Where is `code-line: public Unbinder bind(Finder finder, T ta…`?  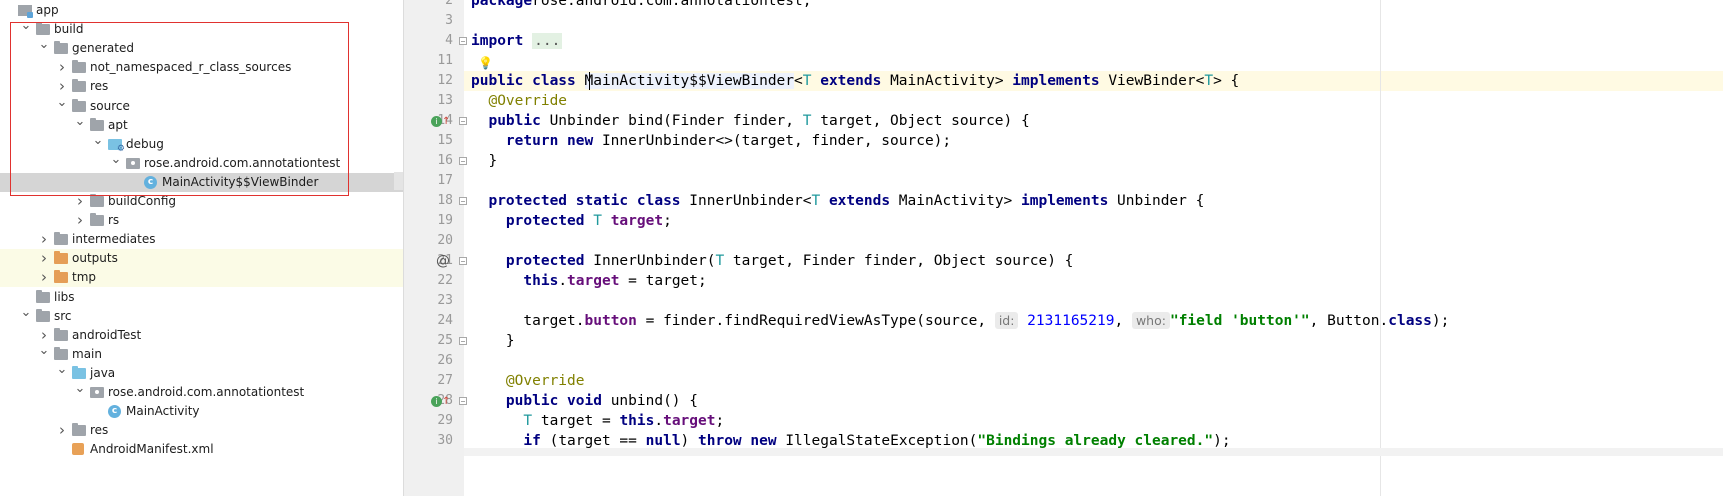 code-line: public Unbinder bind(Finder finder, T ta… is located at coordinates (750, 121).